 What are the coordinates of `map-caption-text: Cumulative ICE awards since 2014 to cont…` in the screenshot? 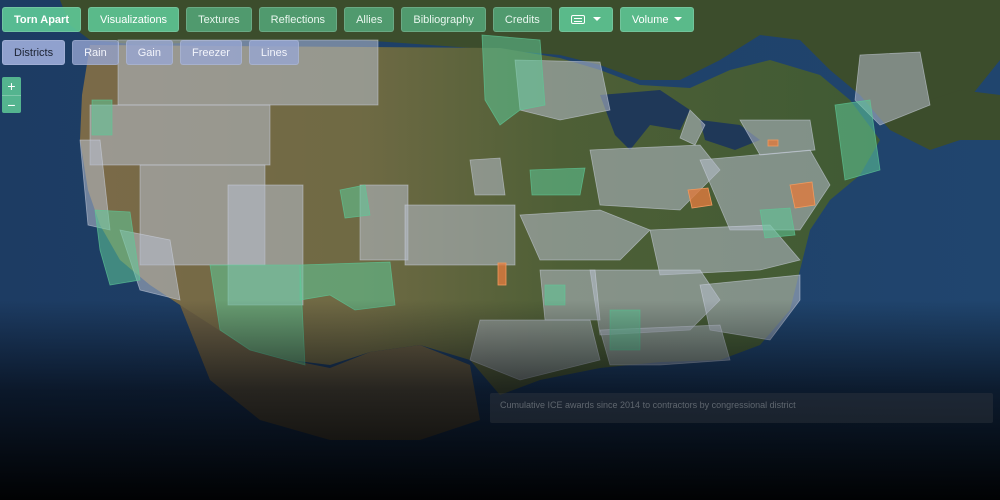 It's located at (648, 405).